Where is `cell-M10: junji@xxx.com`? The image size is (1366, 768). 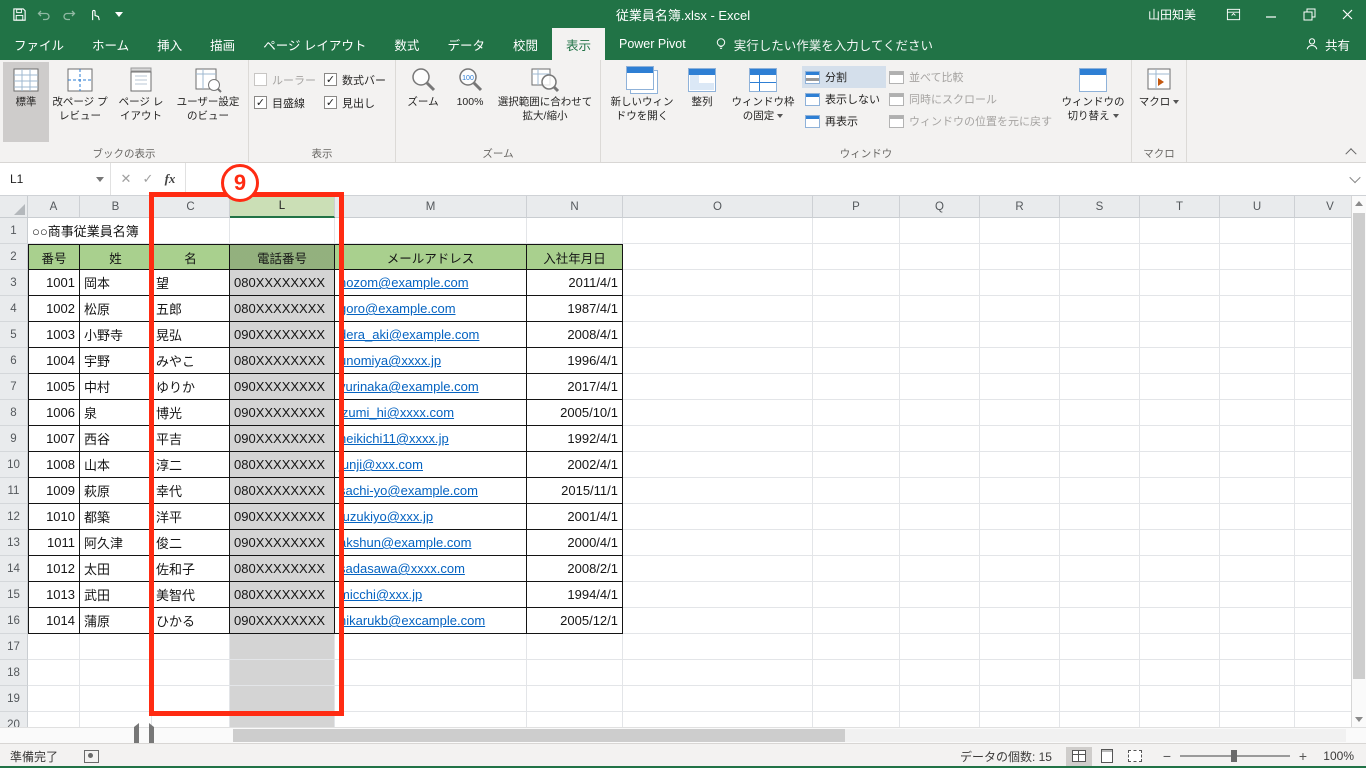 cell-M10: junji@xxx.com is located at coordinates (431, 465).